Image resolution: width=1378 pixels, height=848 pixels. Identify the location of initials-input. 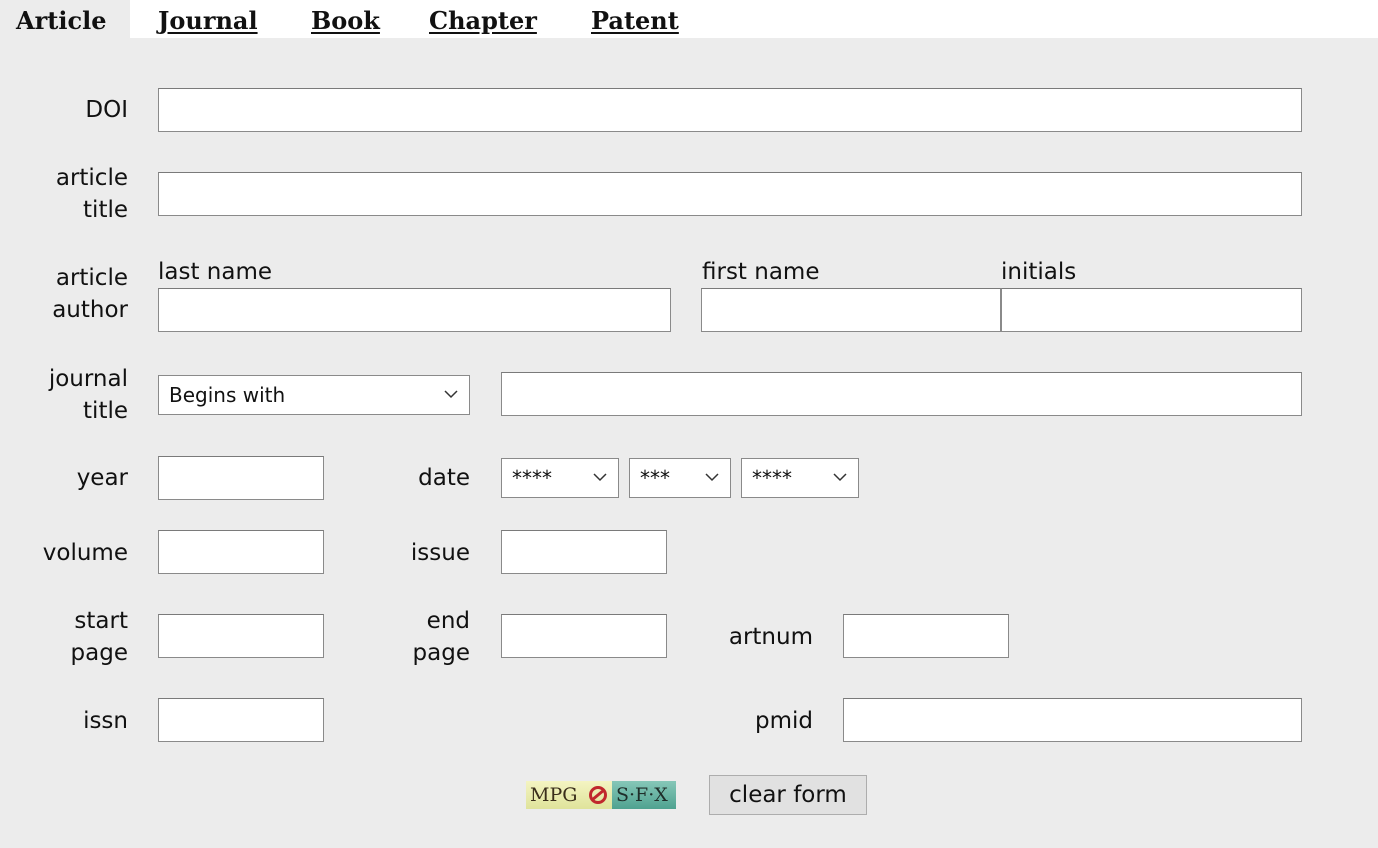
(1151, 310).